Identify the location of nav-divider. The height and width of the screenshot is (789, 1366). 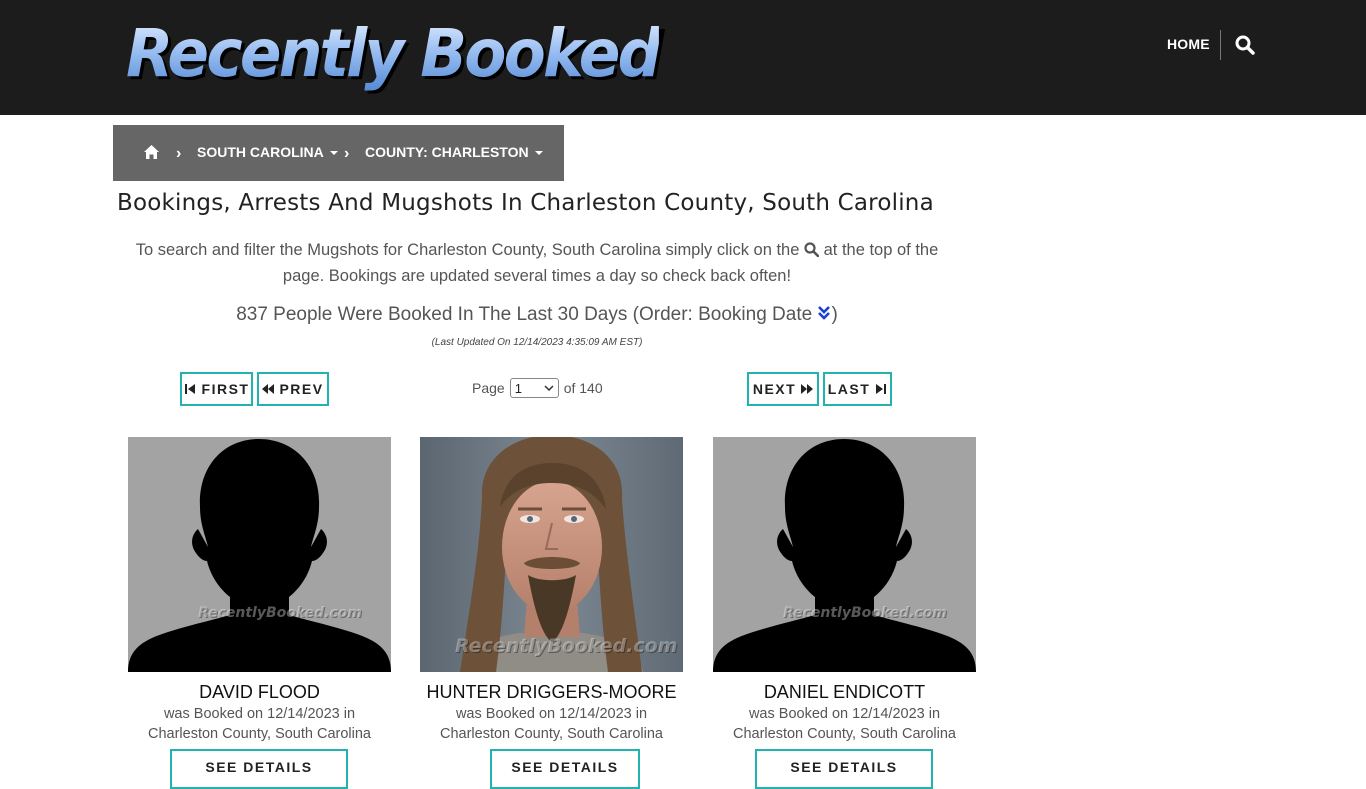
(1220, 45).